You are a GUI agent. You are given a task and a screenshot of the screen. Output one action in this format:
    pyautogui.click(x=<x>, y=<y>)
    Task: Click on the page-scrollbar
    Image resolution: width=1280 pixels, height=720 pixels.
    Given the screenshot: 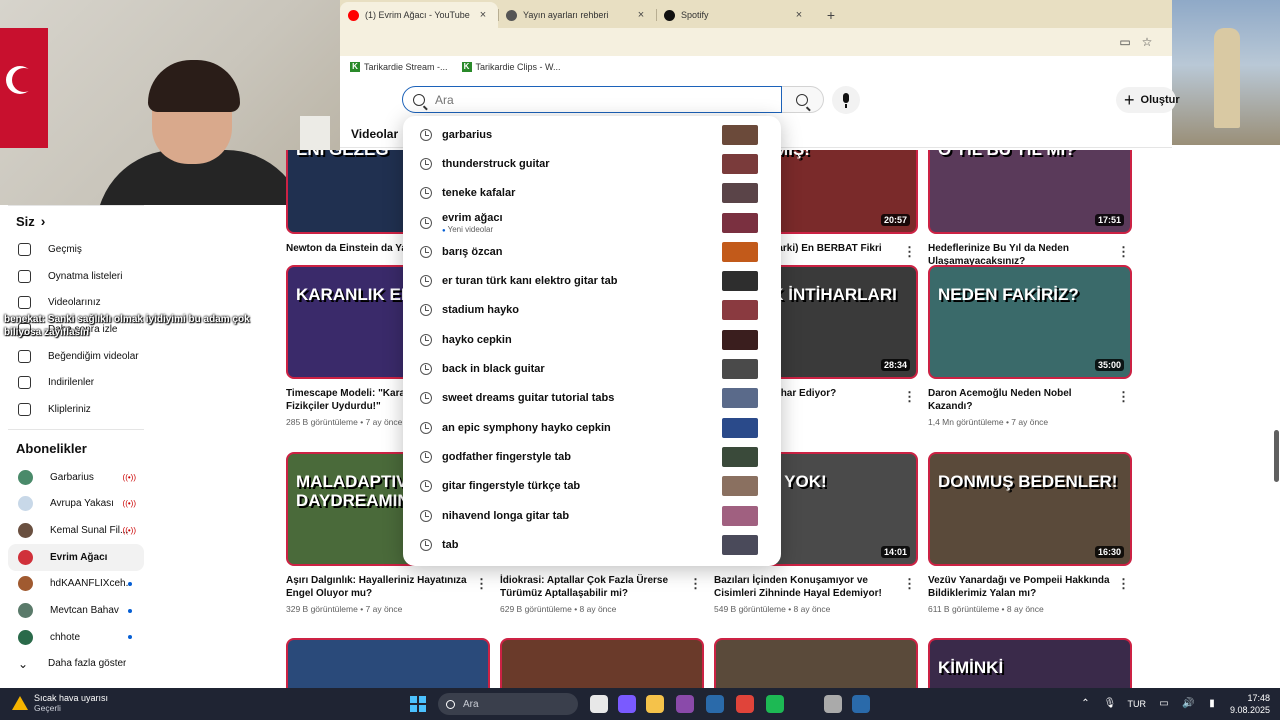 What is the action you would take?
    pyautogui.click(x=1276, y=456)
    